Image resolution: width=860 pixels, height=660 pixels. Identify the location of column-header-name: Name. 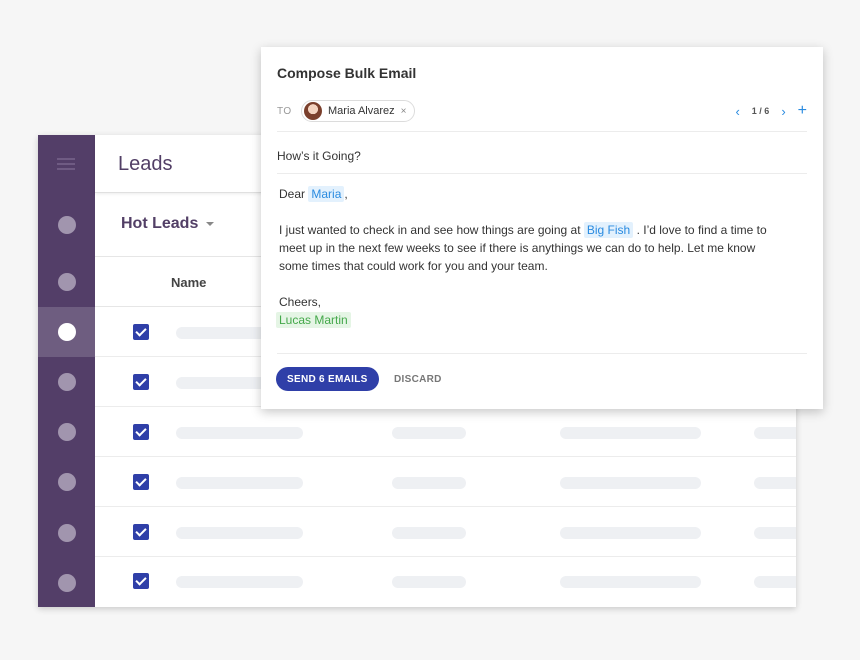
(188, 282).